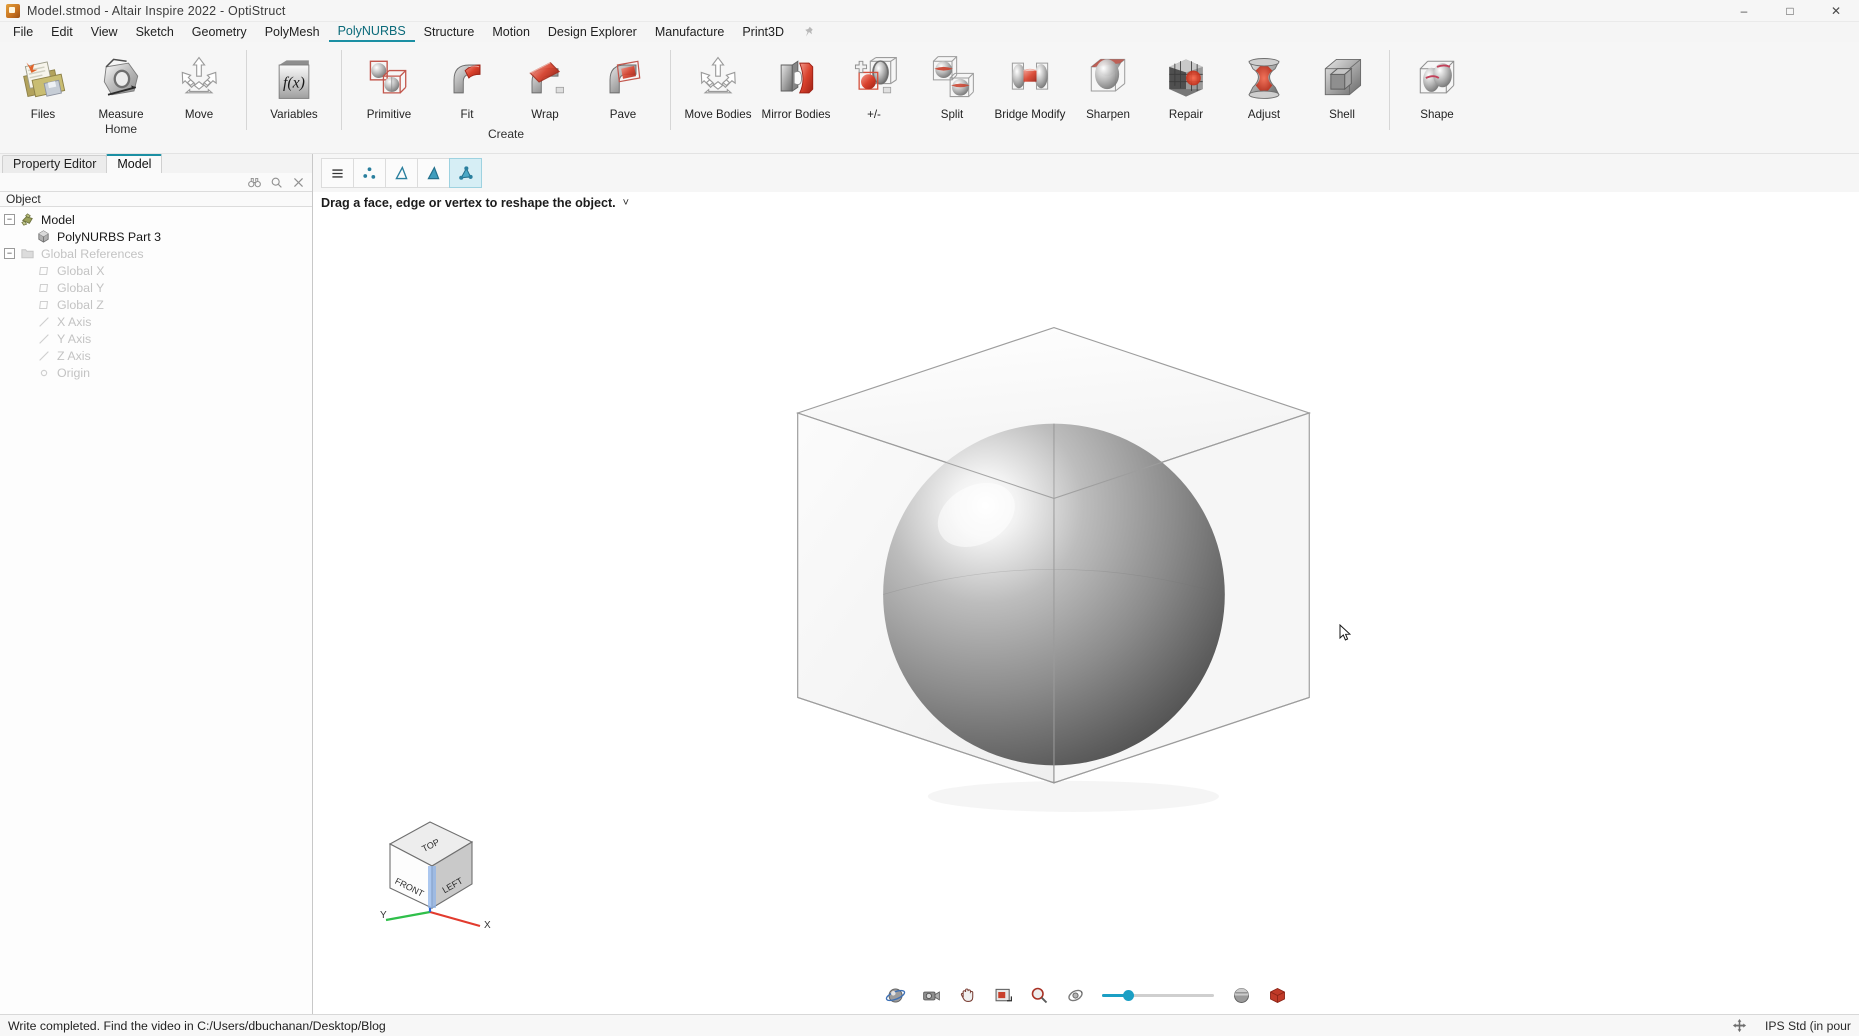  Describe the element at coordinates (931, 995) in the screenshot. I see `view-button-camera` at that location.